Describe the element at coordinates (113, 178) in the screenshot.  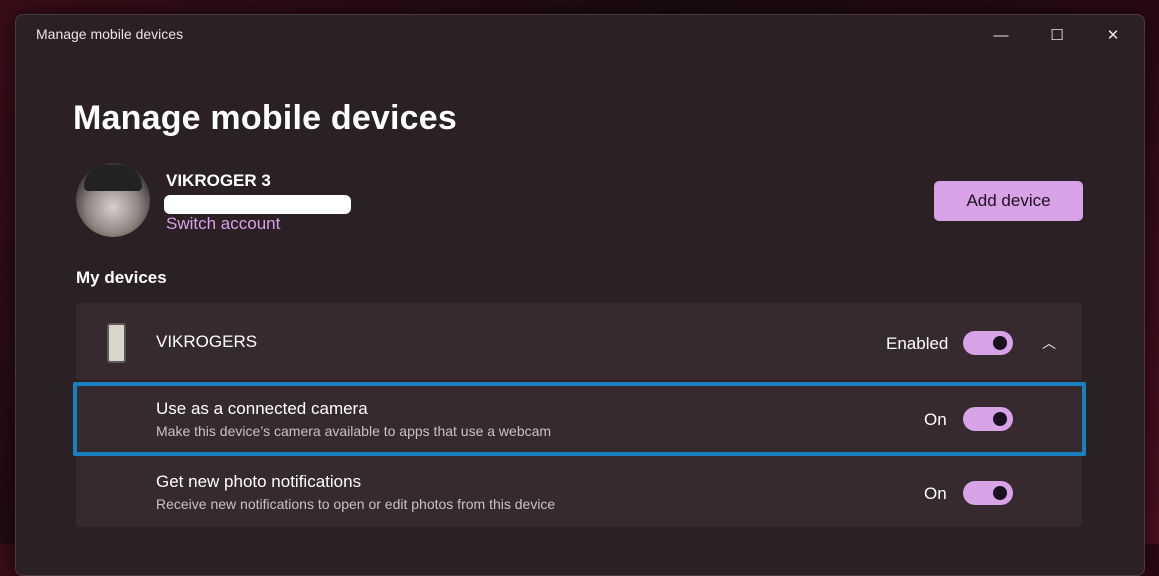
I see `avatar-hat` at that location.